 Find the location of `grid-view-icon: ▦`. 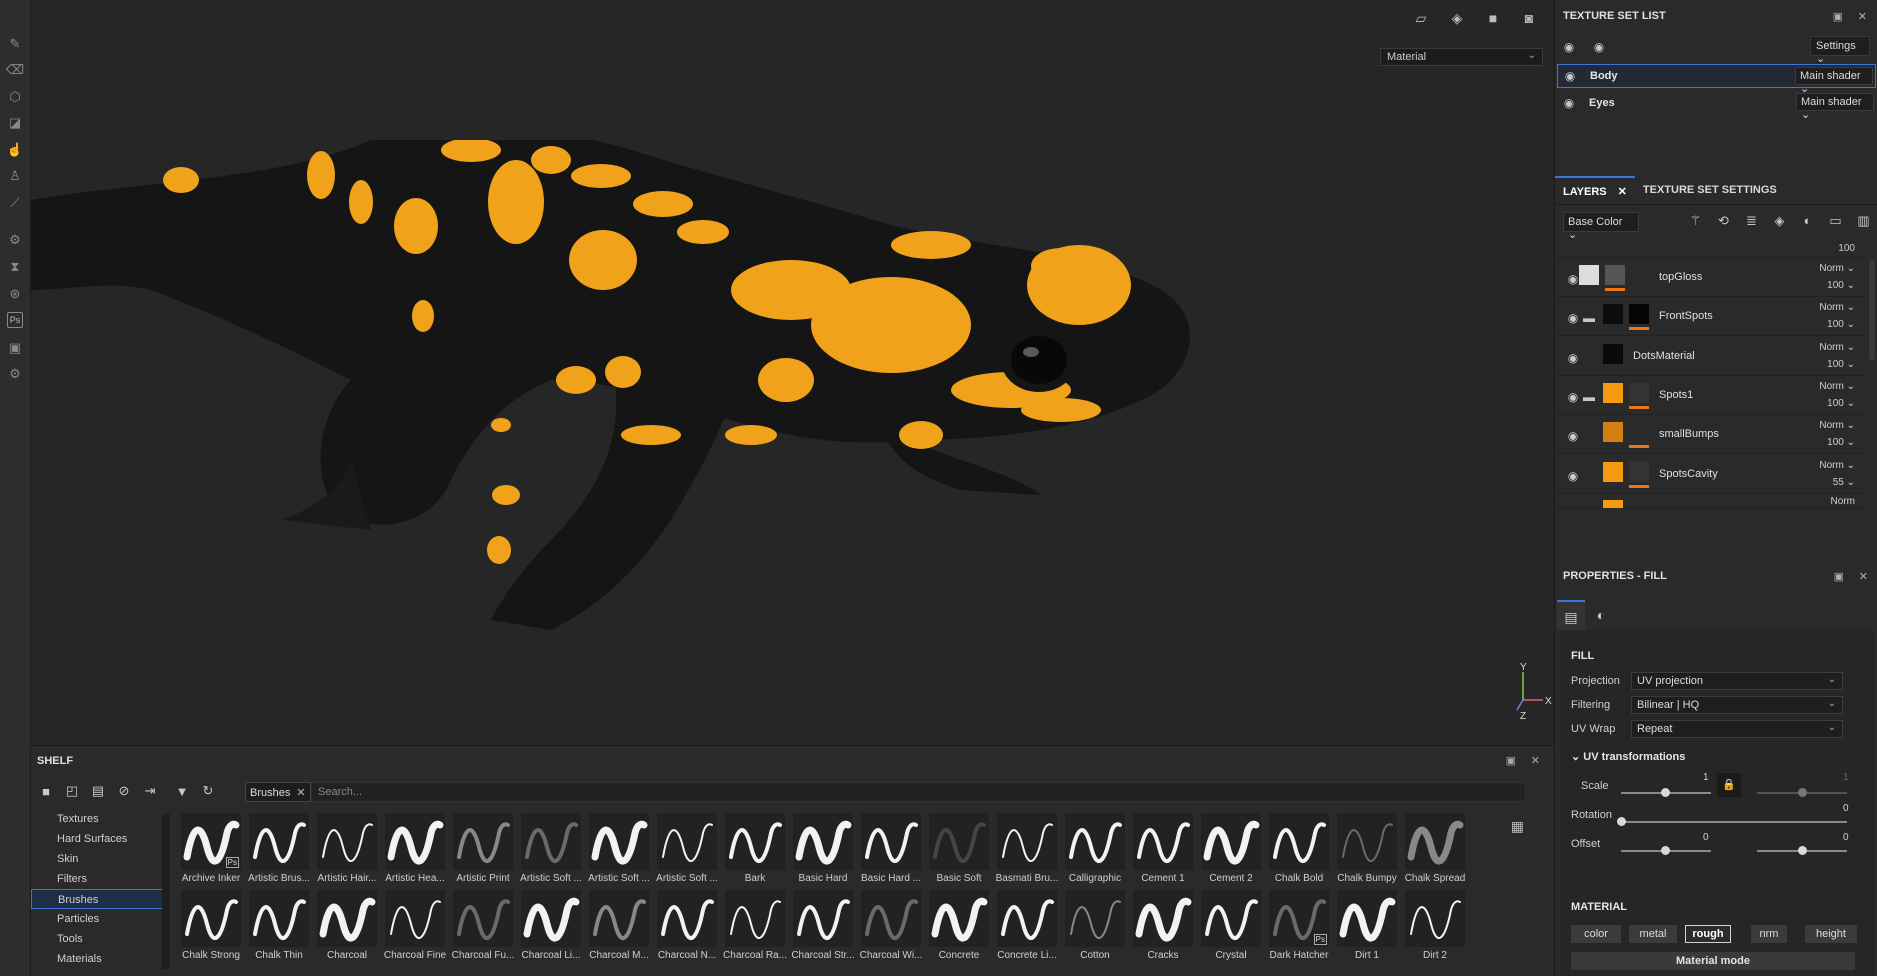

grid-view-icon: ▦ is located at coordinates (1517, 826).